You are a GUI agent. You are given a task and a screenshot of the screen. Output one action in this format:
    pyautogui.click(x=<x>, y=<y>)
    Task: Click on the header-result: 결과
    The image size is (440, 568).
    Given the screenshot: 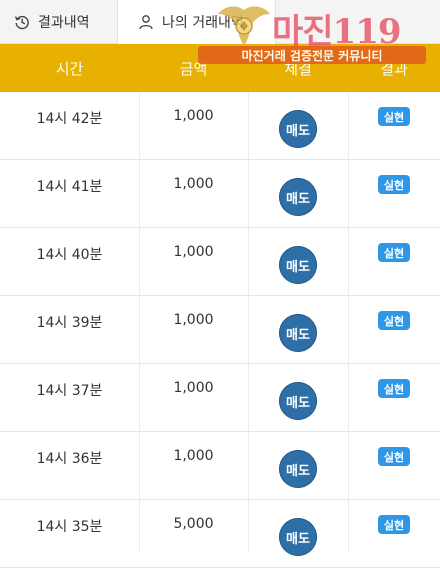 What is the action you would take?
    pyautogui.click(x=394, y=68)
    